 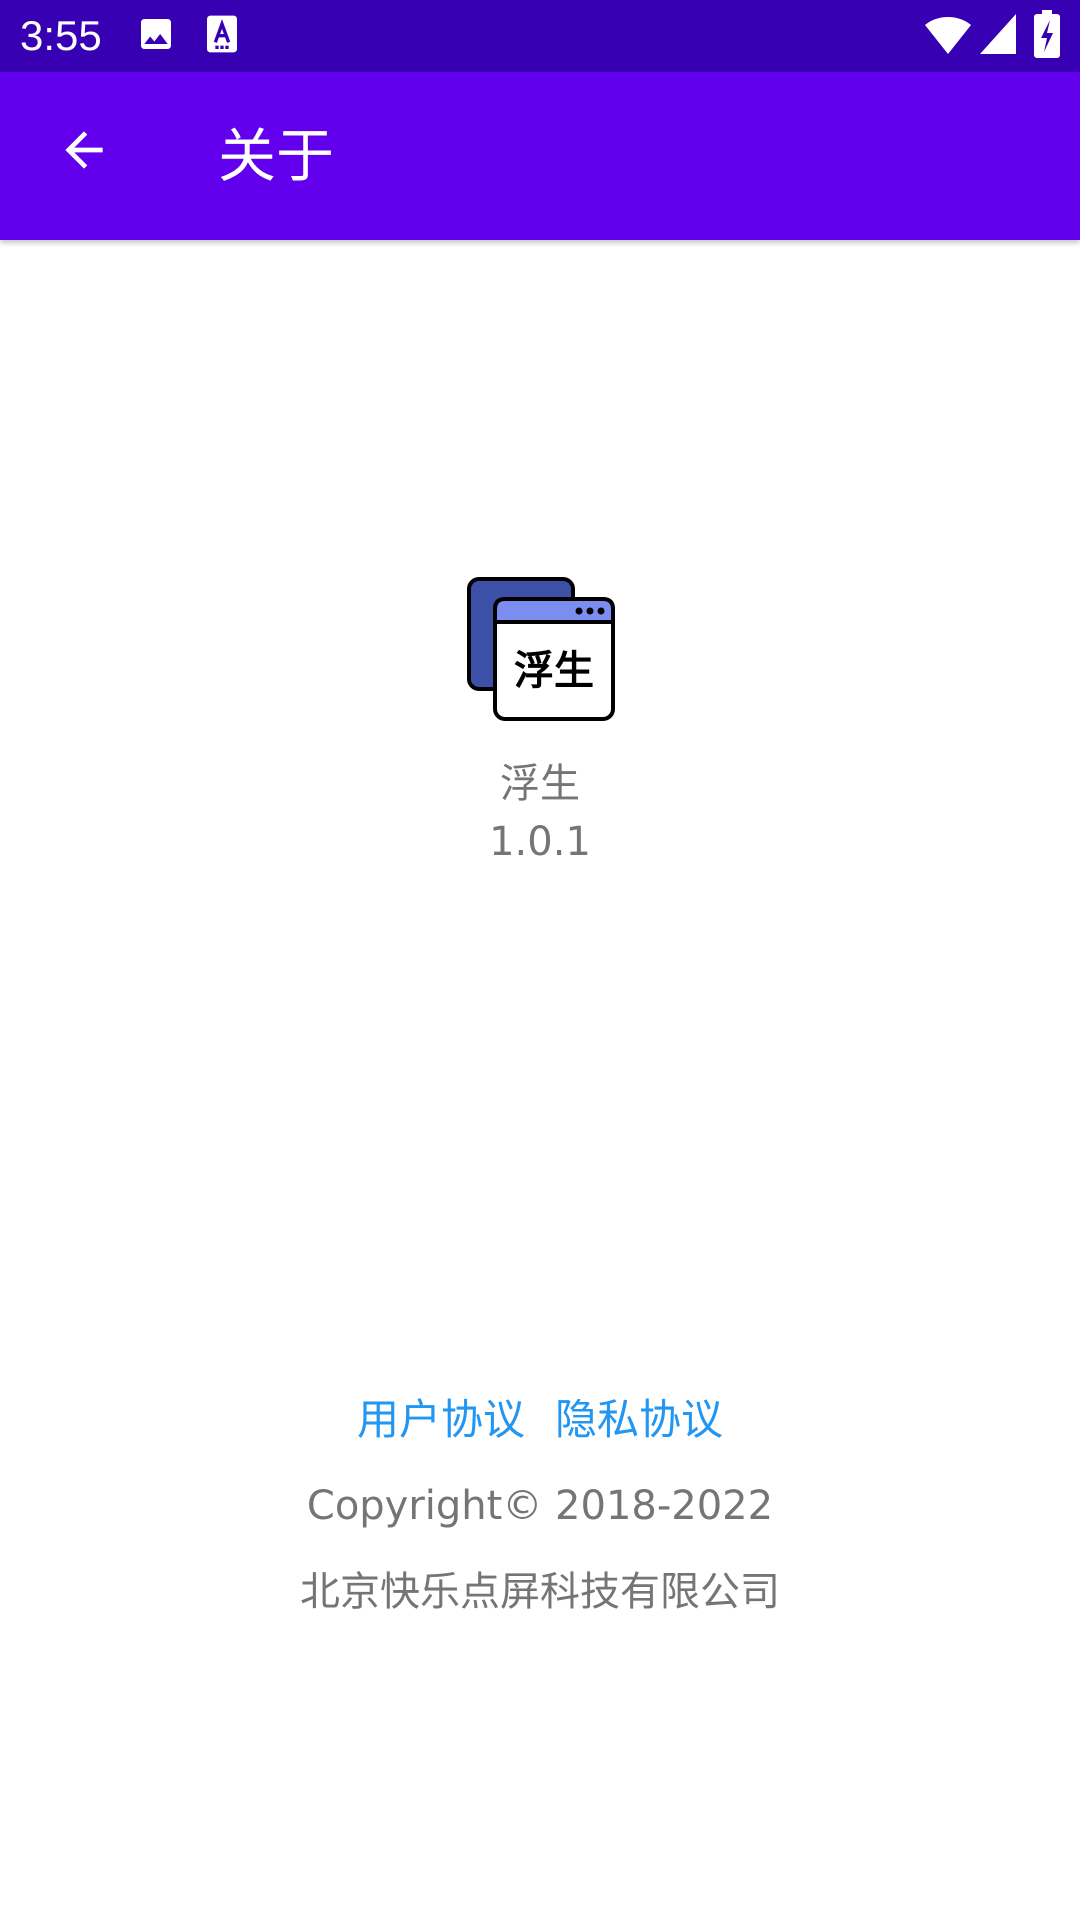 What do you see at coordinates (61, 35) in the screenshot?
I see `status-time: 3:55` at bounding box center [61, 35].